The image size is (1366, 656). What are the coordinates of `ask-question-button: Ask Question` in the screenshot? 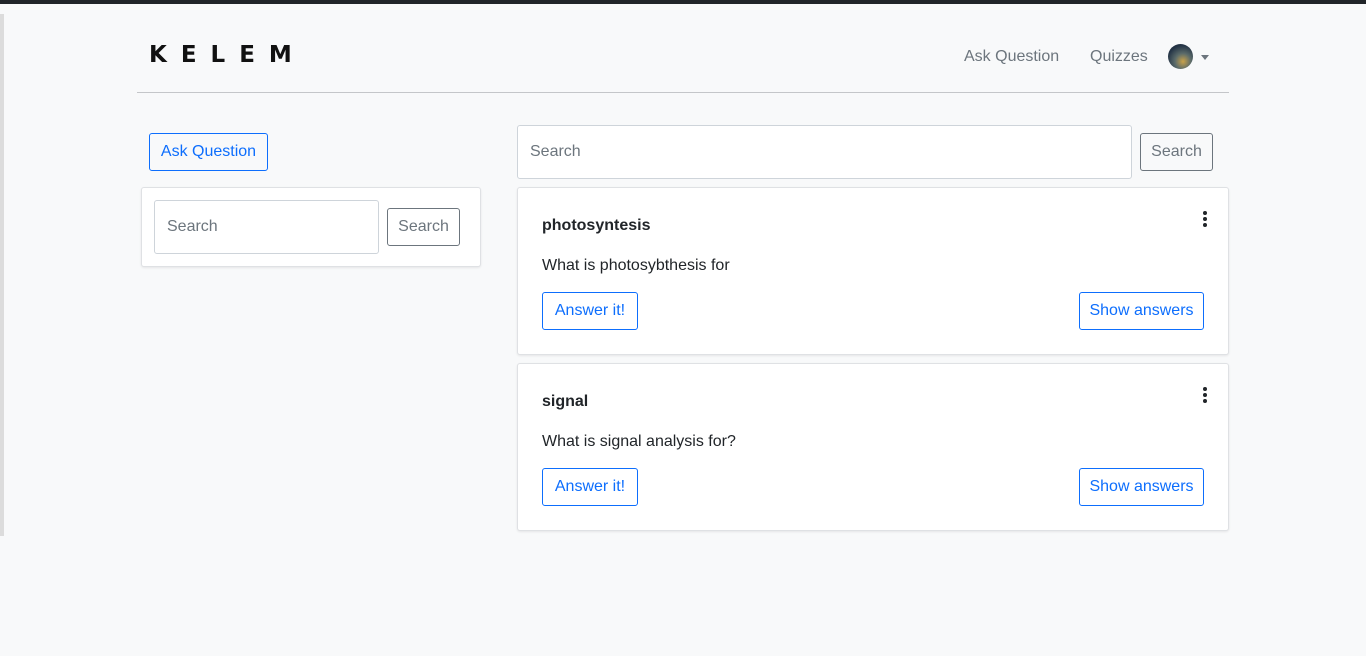 It's located at (208, 152).